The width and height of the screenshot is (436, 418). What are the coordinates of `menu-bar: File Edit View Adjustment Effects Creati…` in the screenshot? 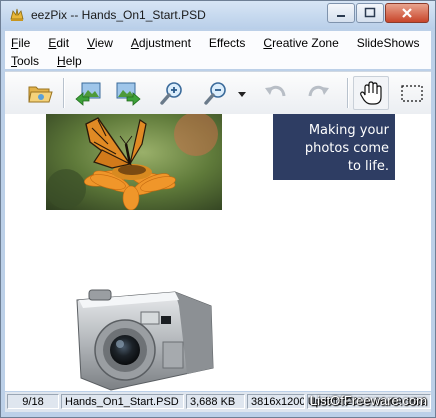 It's located at (218, 50).